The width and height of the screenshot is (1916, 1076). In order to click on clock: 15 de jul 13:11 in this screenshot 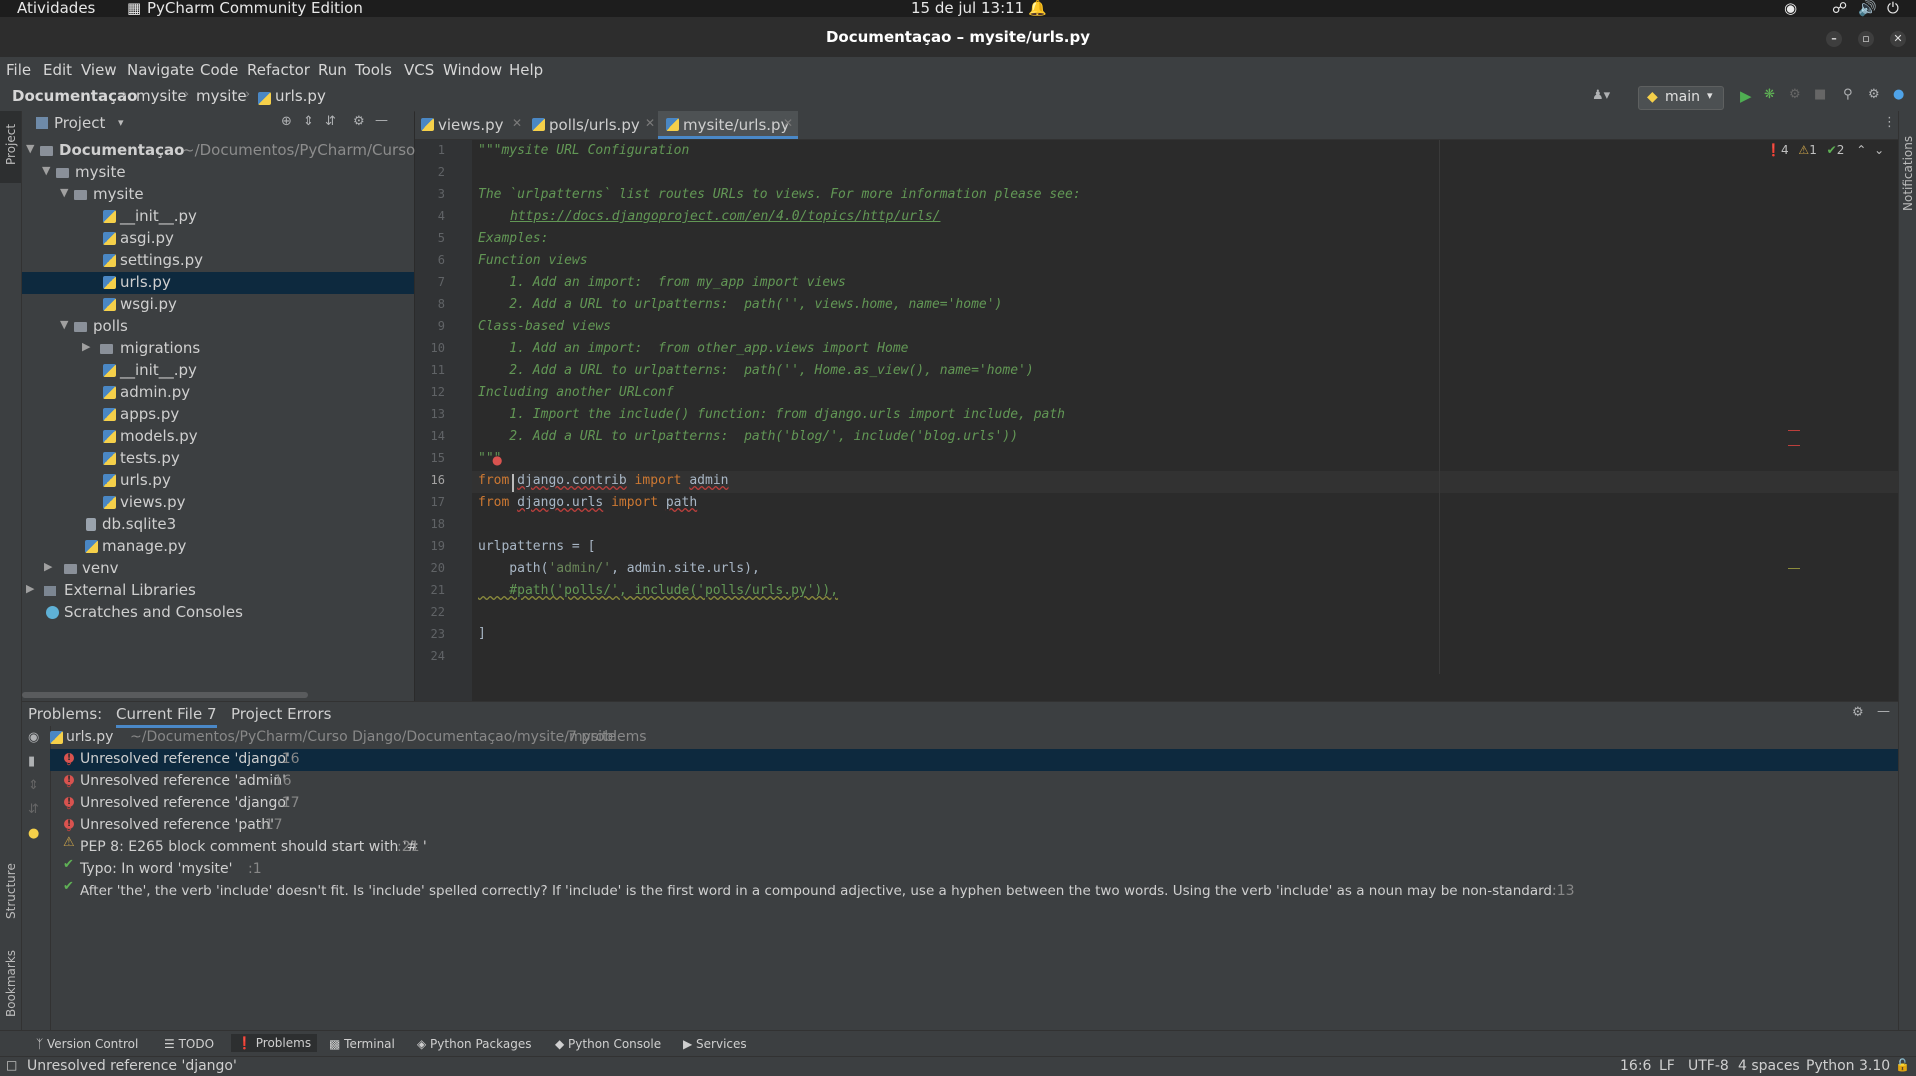, I will do `click(967, 8)`.